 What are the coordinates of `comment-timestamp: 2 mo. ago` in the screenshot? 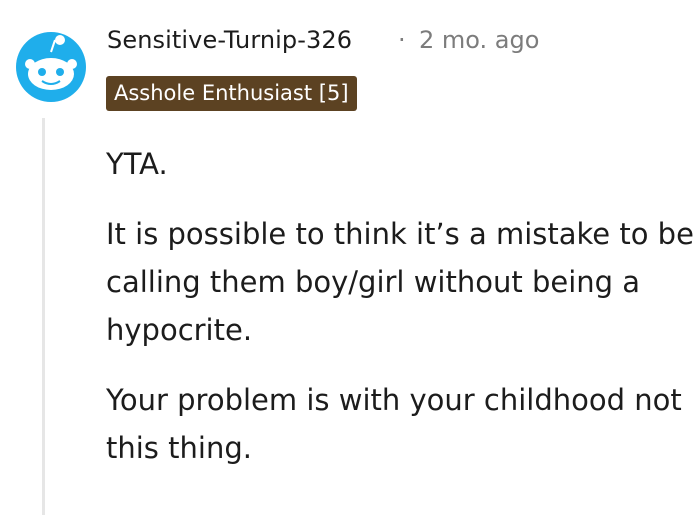 It's located at (479, 40).